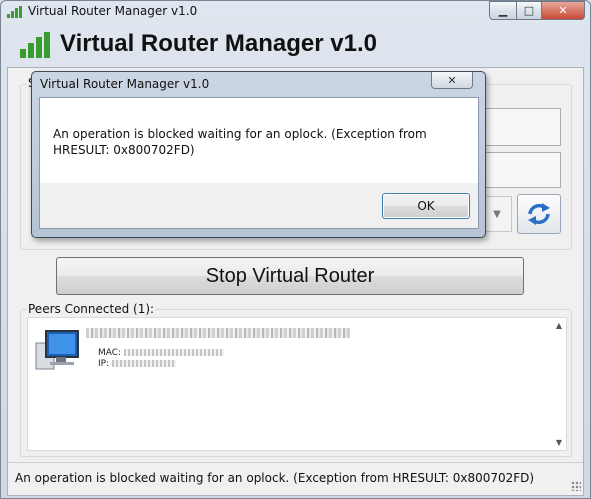  I want to click on maximize-button: □, so click(529, 10).